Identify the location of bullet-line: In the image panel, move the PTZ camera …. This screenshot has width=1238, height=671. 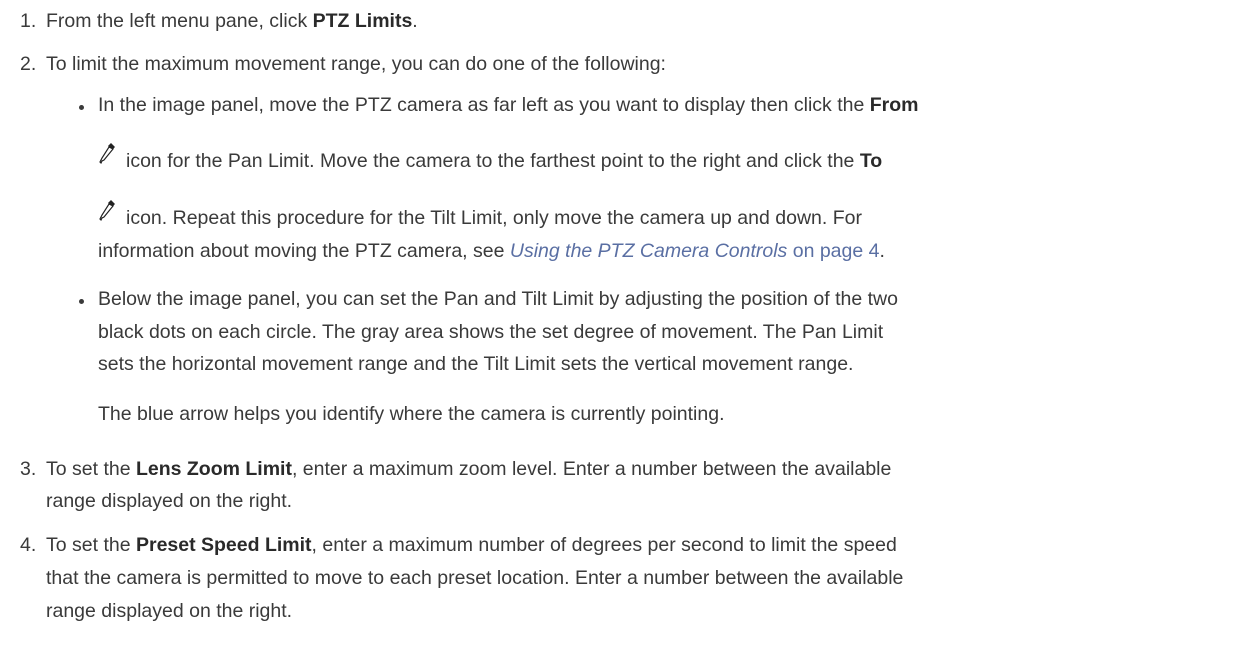
(508, 105).